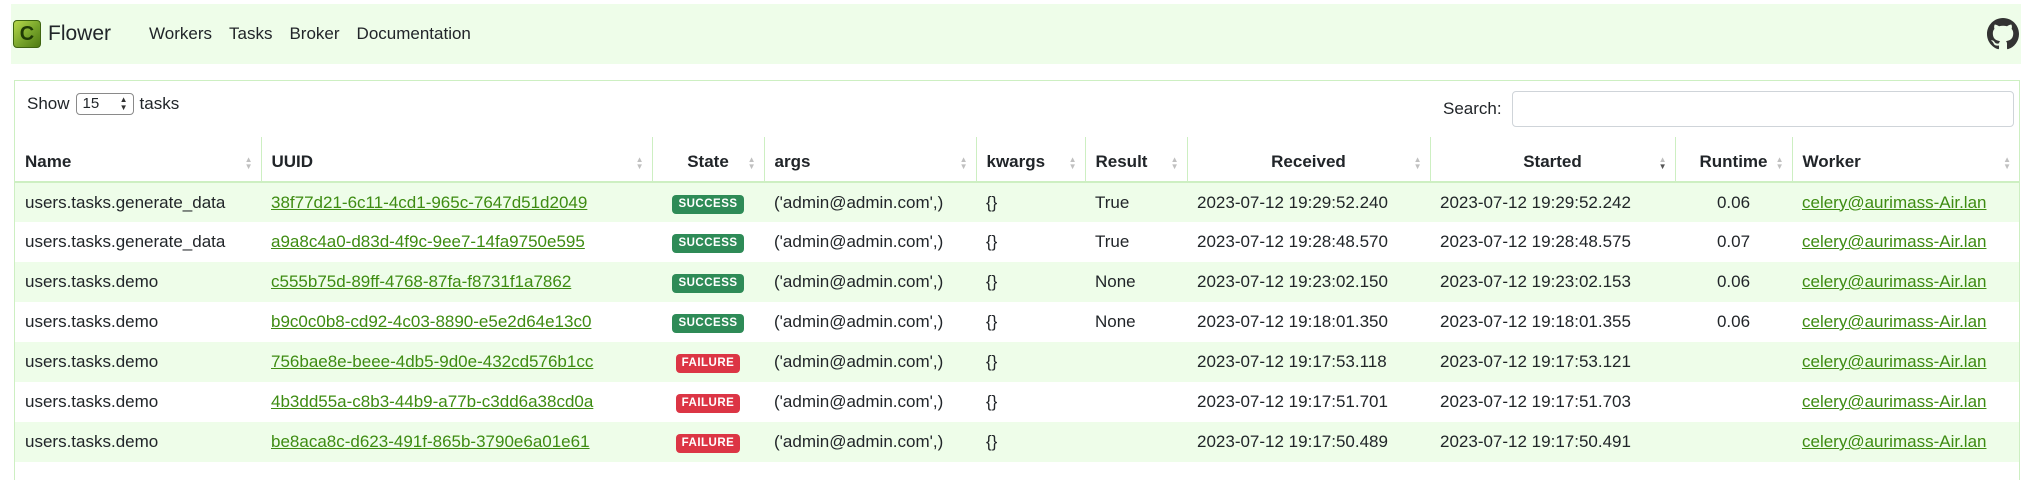  What do you see at coordinates (314, 34) in the screenshot?
I see `nav-broker: Broker` at bounding box center [314, 34].